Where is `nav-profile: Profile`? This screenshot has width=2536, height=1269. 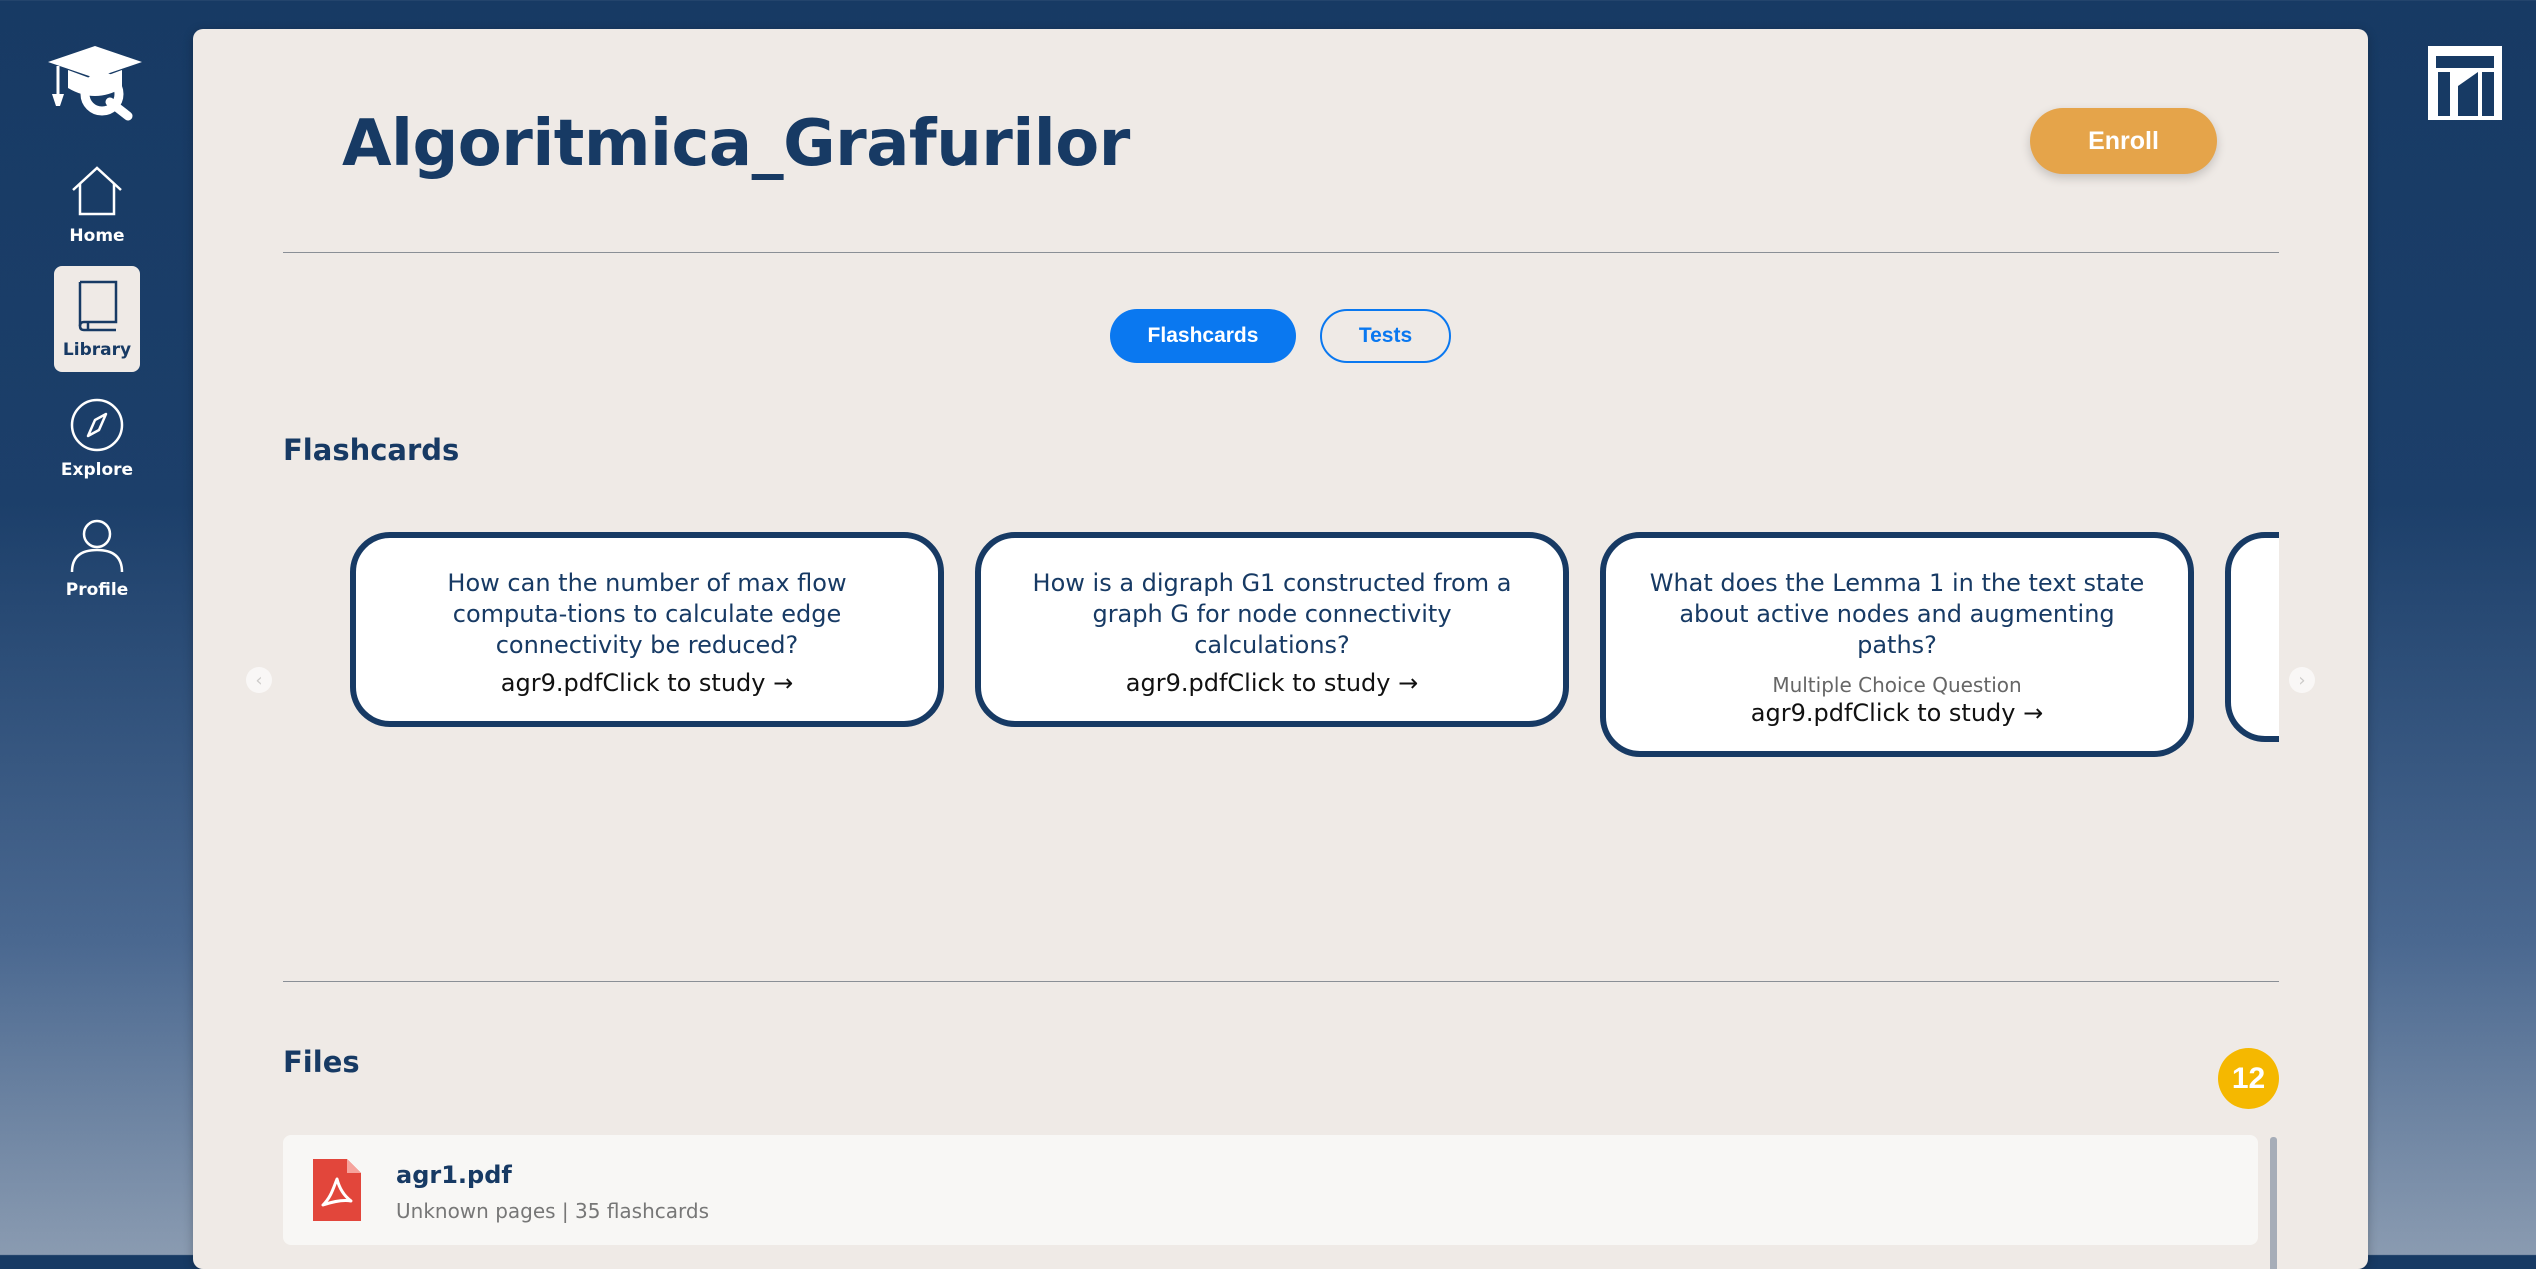 nav-profile: Profile is located at coordinates (97, 559).